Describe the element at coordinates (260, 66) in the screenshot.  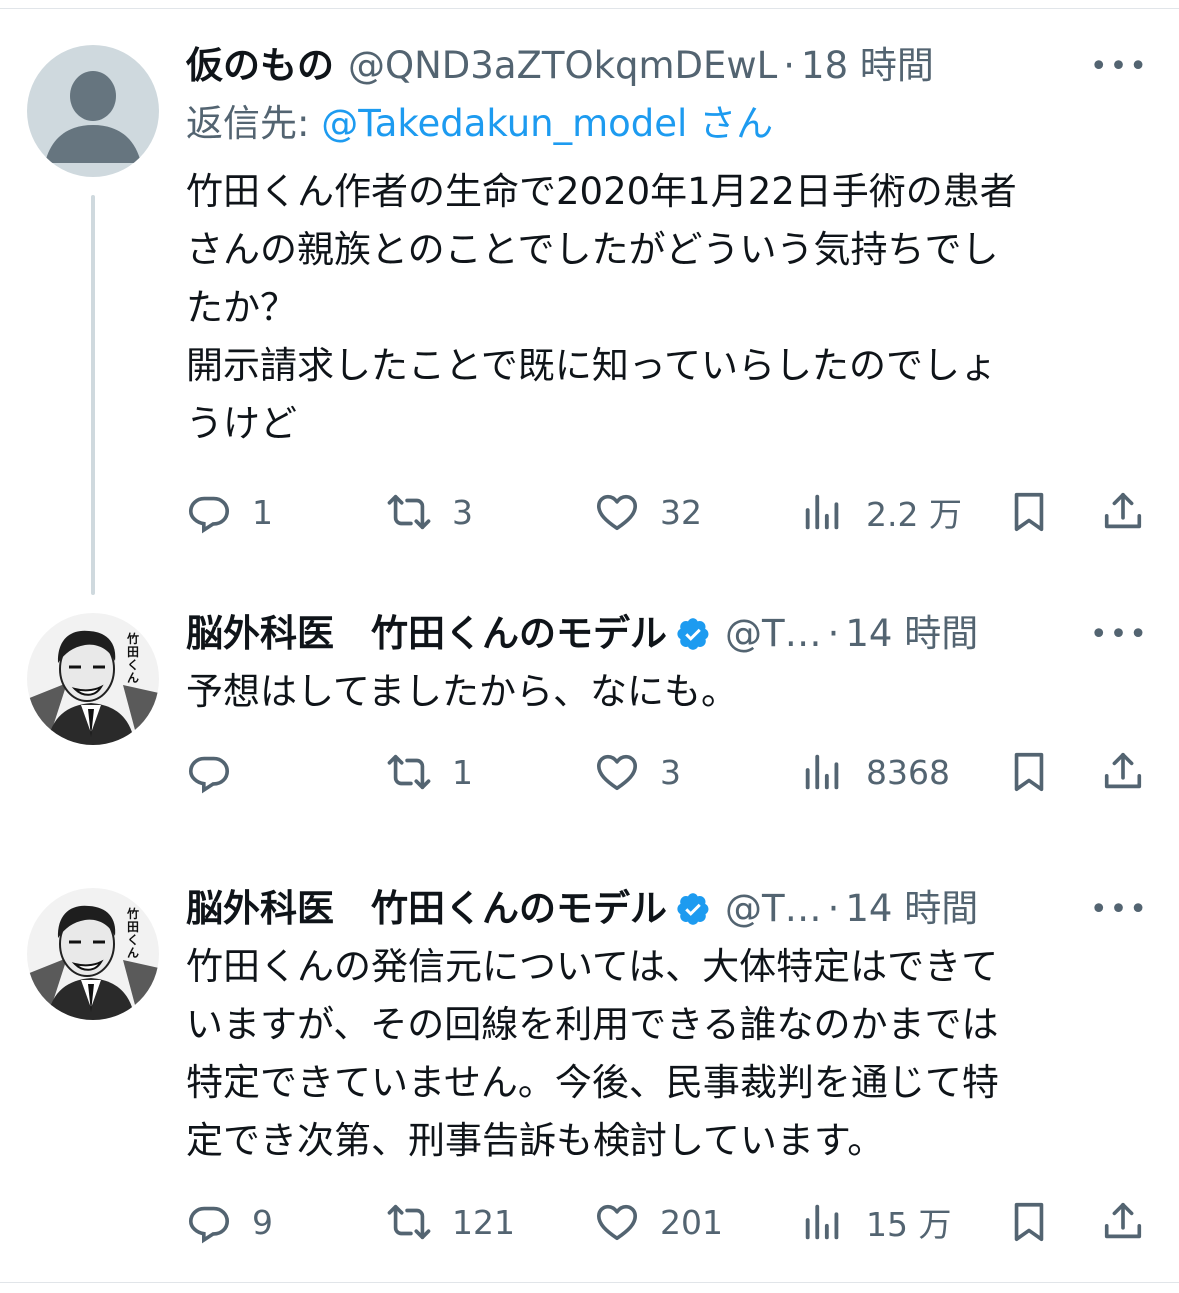
I see `display-name: 仮のもの` at that location.